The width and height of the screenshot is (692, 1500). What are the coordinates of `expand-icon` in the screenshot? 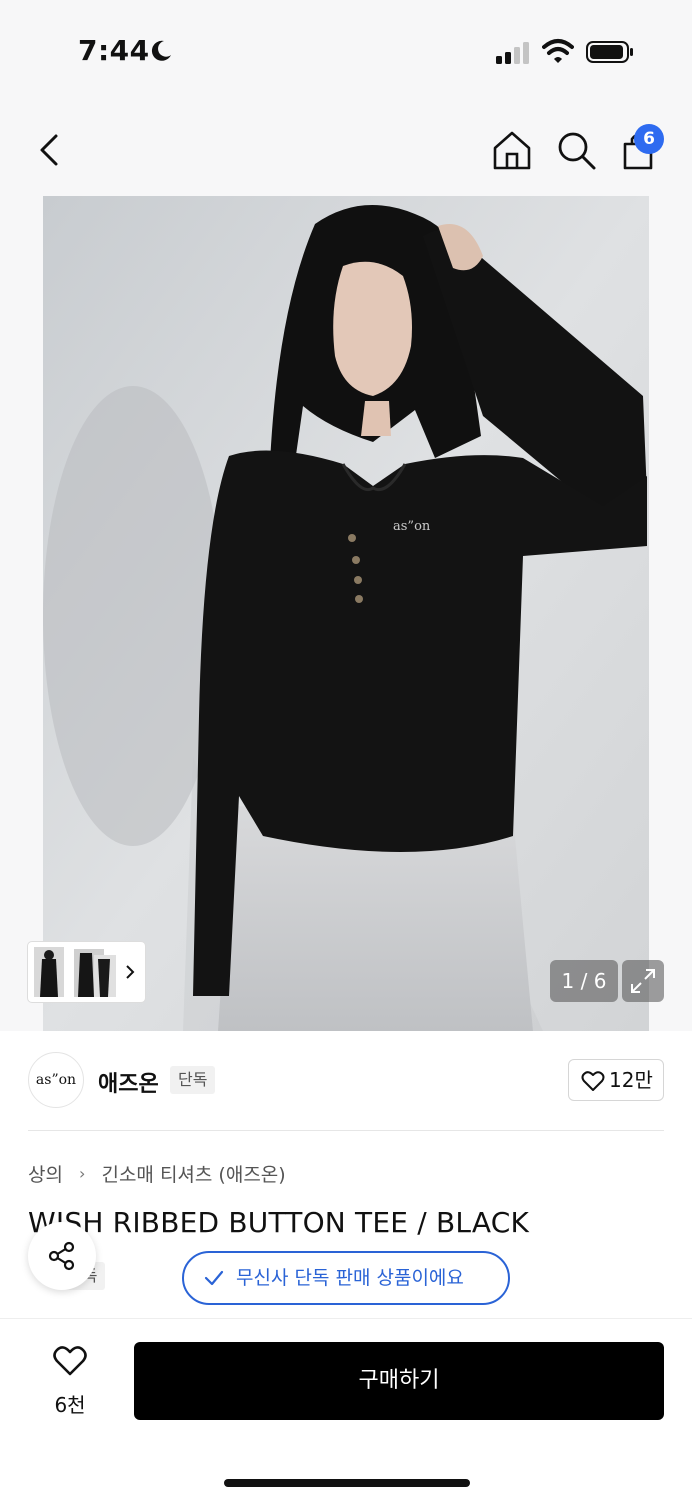 It's located at (643, 981).